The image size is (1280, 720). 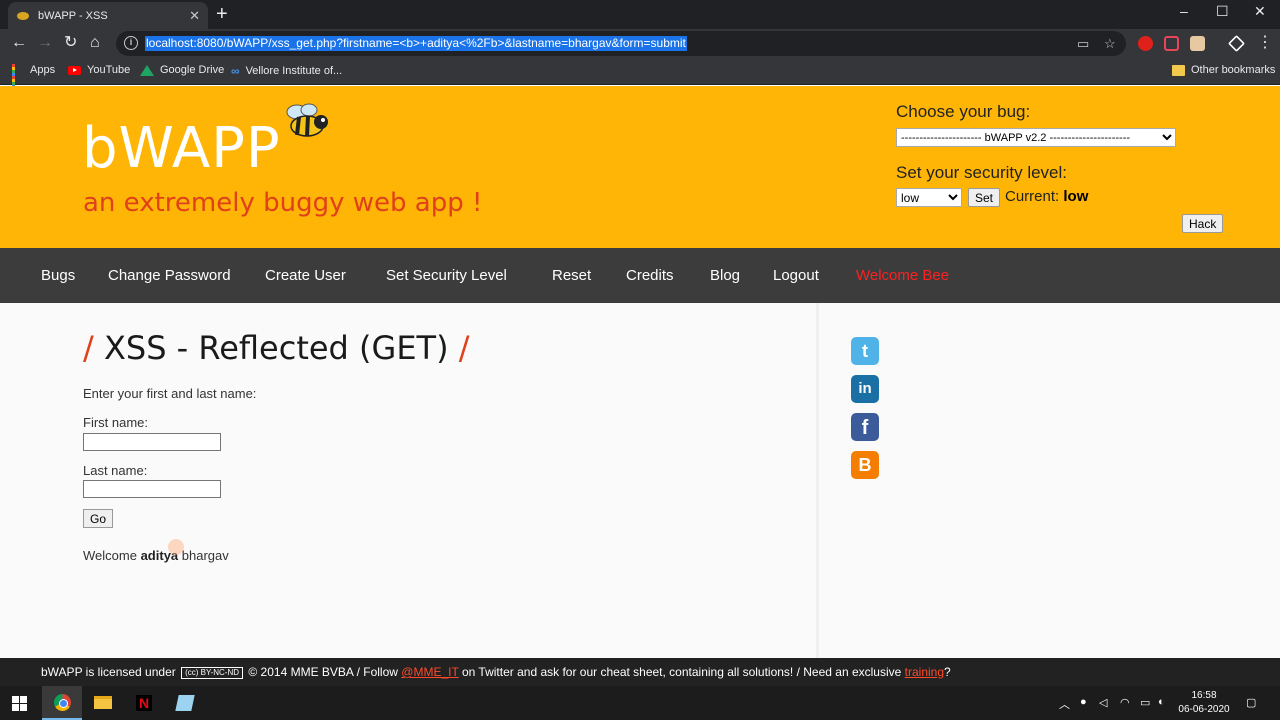 I want to click on weather-icon: ◐, so click(x=1161, y=702).